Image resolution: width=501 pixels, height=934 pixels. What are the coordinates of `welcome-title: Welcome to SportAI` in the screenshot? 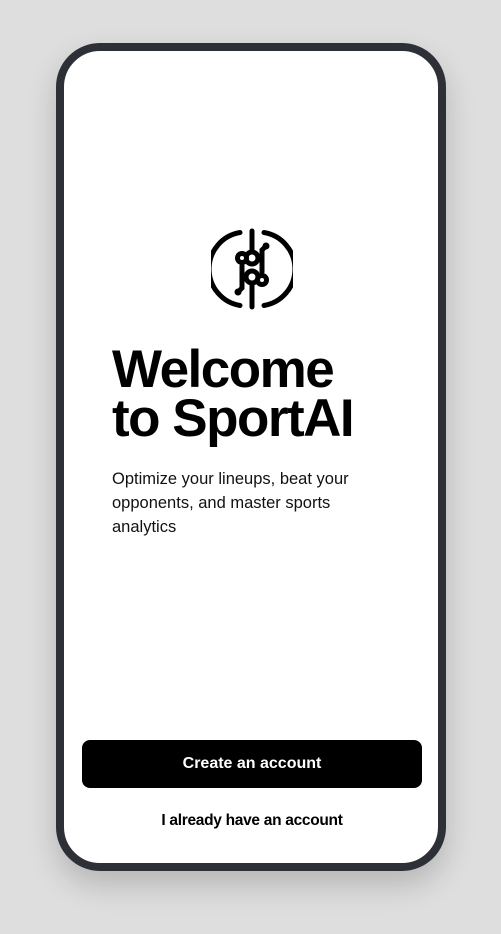 It's located at (233, 394).